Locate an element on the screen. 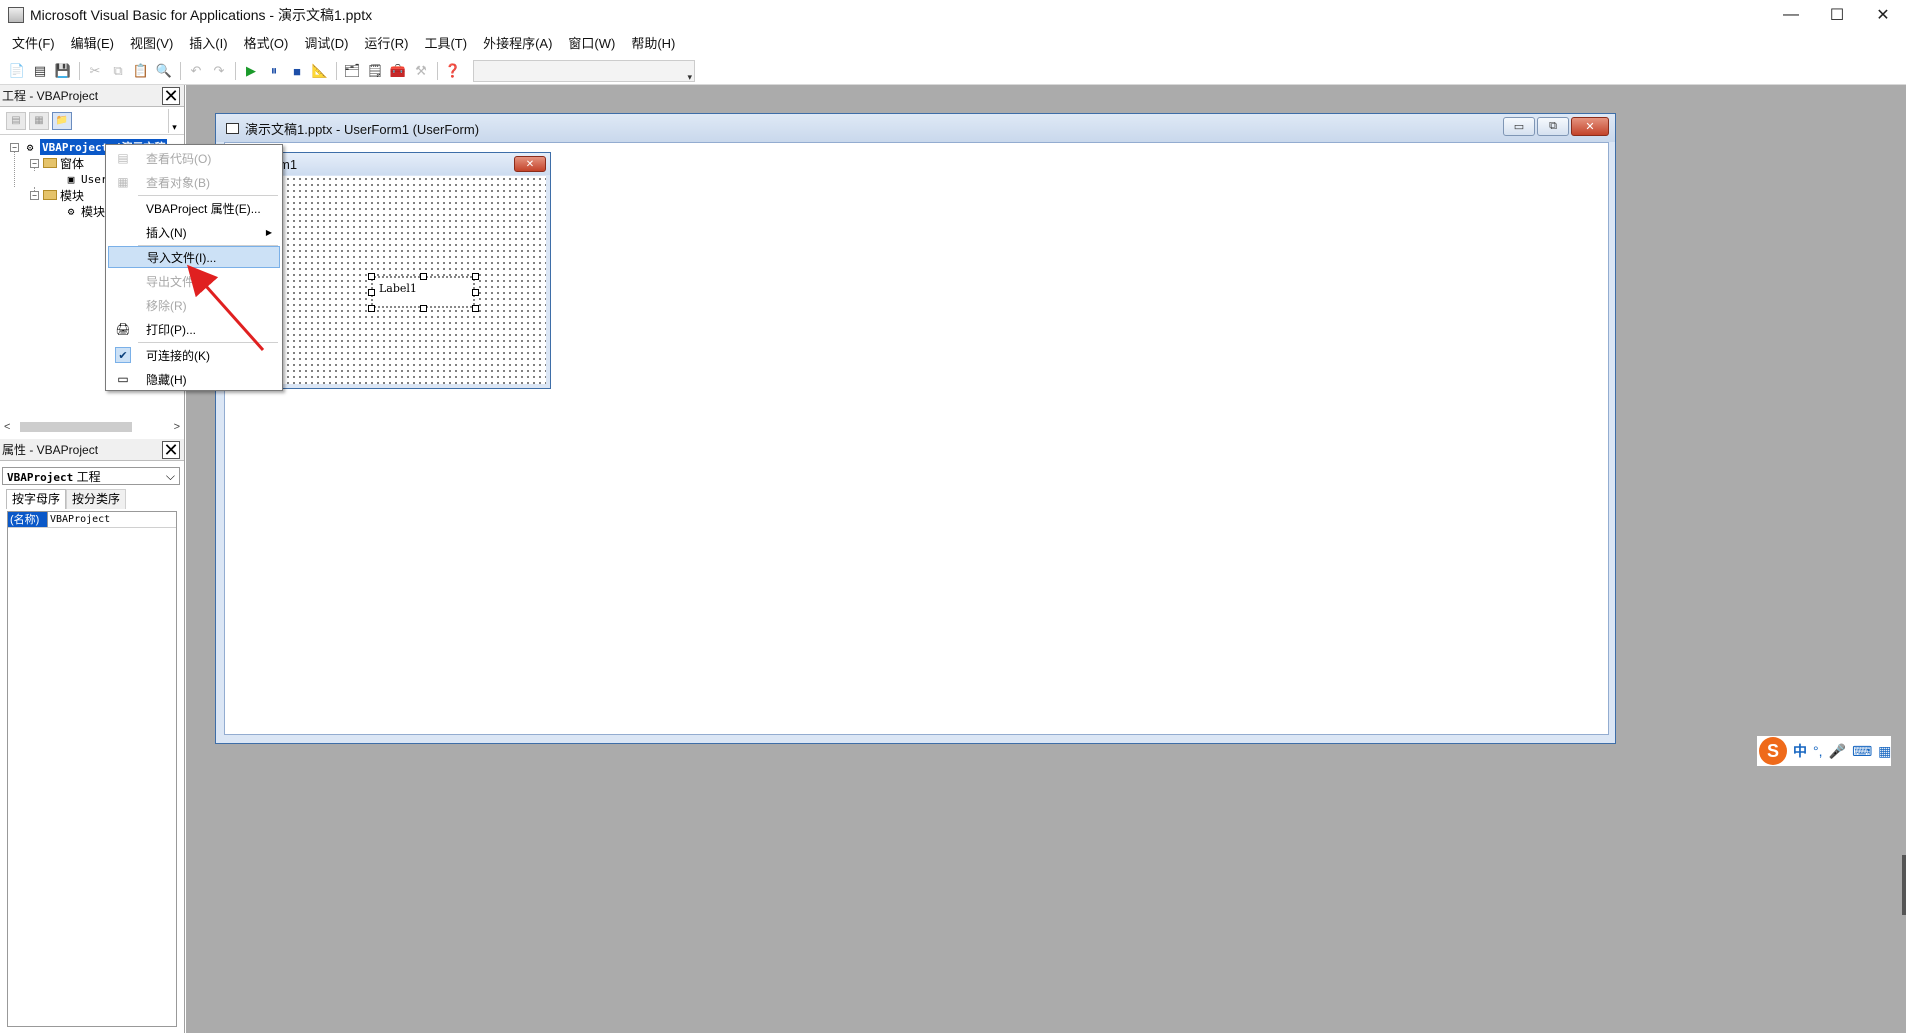 Image resolution: width=1906 pixels, height=1033 pixels. object-selector: VBAProject 工程 ⌵ is located at coordinates (91, 476).